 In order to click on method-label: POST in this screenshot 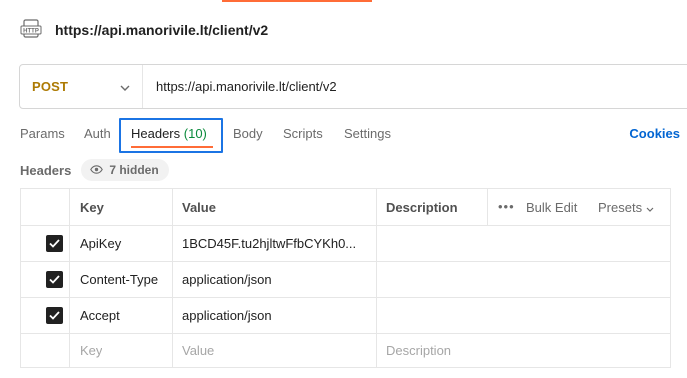, I will do `click(50, 86)`.